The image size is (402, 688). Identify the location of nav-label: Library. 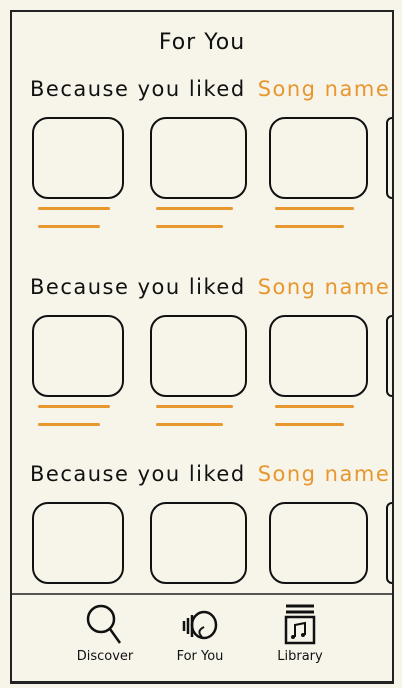
(300, 656).